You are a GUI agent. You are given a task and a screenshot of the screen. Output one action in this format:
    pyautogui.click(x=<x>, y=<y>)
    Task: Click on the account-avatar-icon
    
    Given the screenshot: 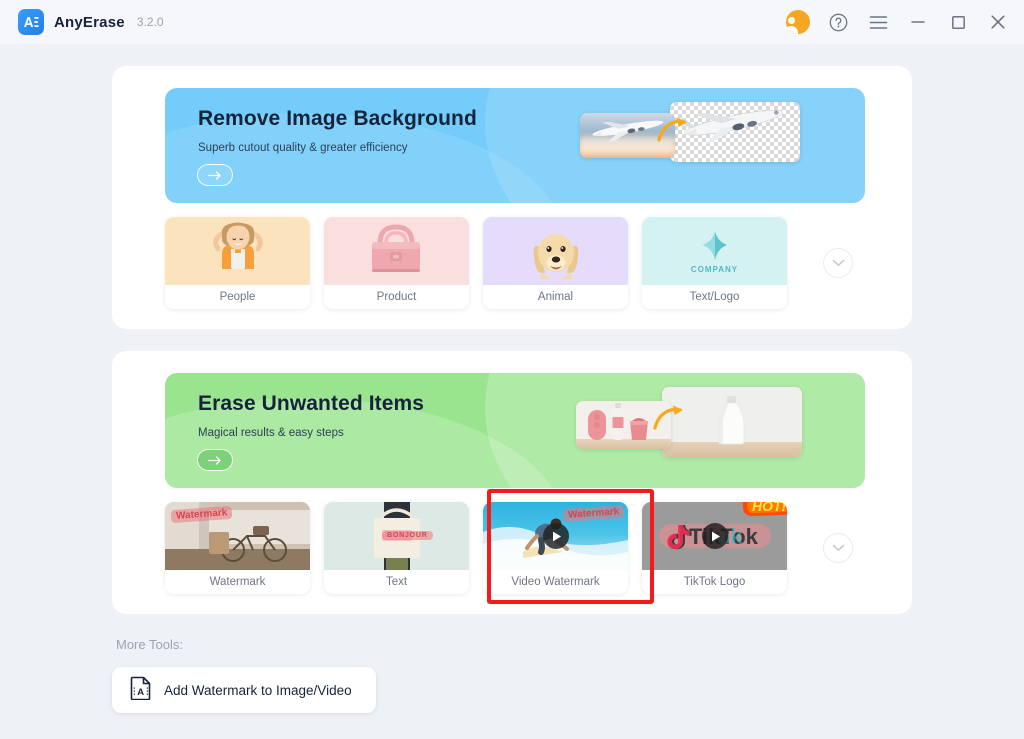 What is the action you would take?
    pyautogui.click(x=798, y=22)
    